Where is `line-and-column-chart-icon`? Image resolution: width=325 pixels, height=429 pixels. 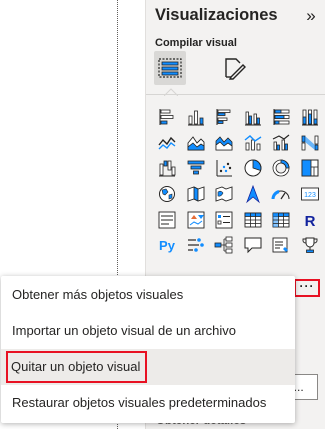
line-and-column-chart-icon is located at coordinates (253, 143).